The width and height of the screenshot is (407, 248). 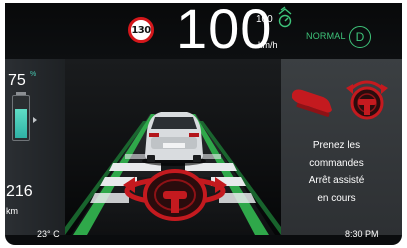 What do you see at coordinates (336, 163) in the screenshot?
I see `takeover-line-2: commandes` at bounding box center [336, 163].